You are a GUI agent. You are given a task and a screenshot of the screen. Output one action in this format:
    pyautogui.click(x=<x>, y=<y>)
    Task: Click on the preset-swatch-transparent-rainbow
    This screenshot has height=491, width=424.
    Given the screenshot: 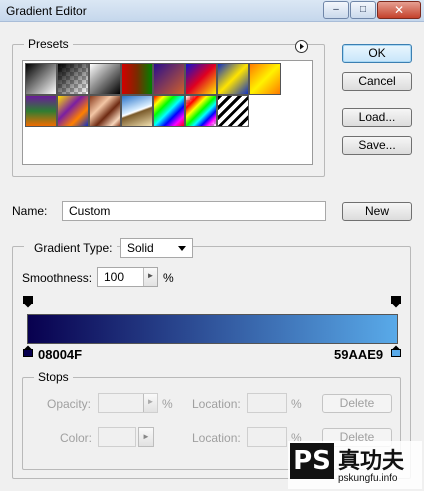 What is the action you would take?
    pyautogui.click(x=201, y=111)
    